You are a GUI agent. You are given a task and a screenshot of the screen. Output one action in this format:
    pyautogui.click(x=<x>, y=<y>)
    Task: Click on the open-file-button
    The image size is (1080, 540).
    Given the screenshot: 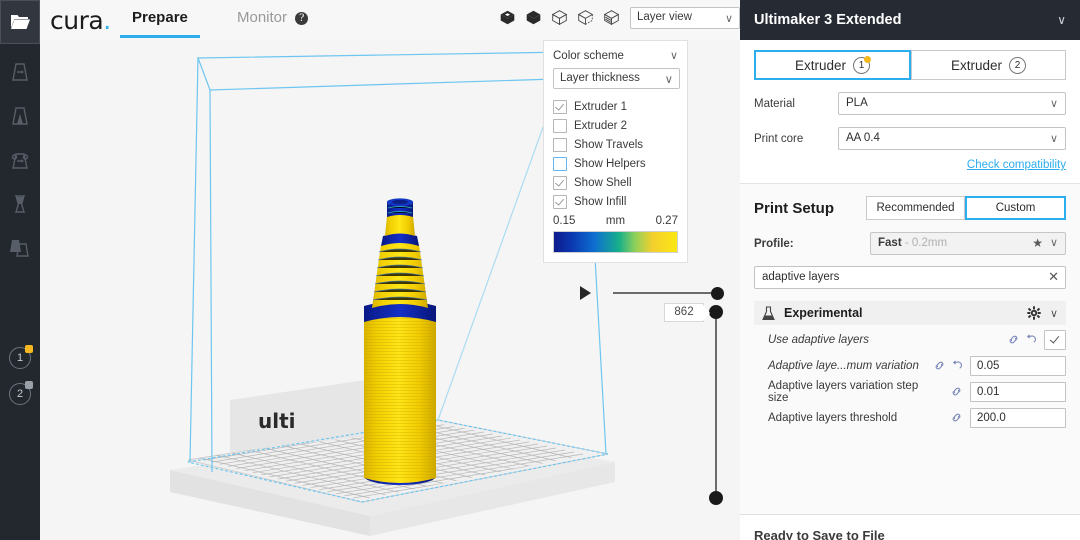 What is the action you would take?
    pyautogui.click(x=20, y=22)
    